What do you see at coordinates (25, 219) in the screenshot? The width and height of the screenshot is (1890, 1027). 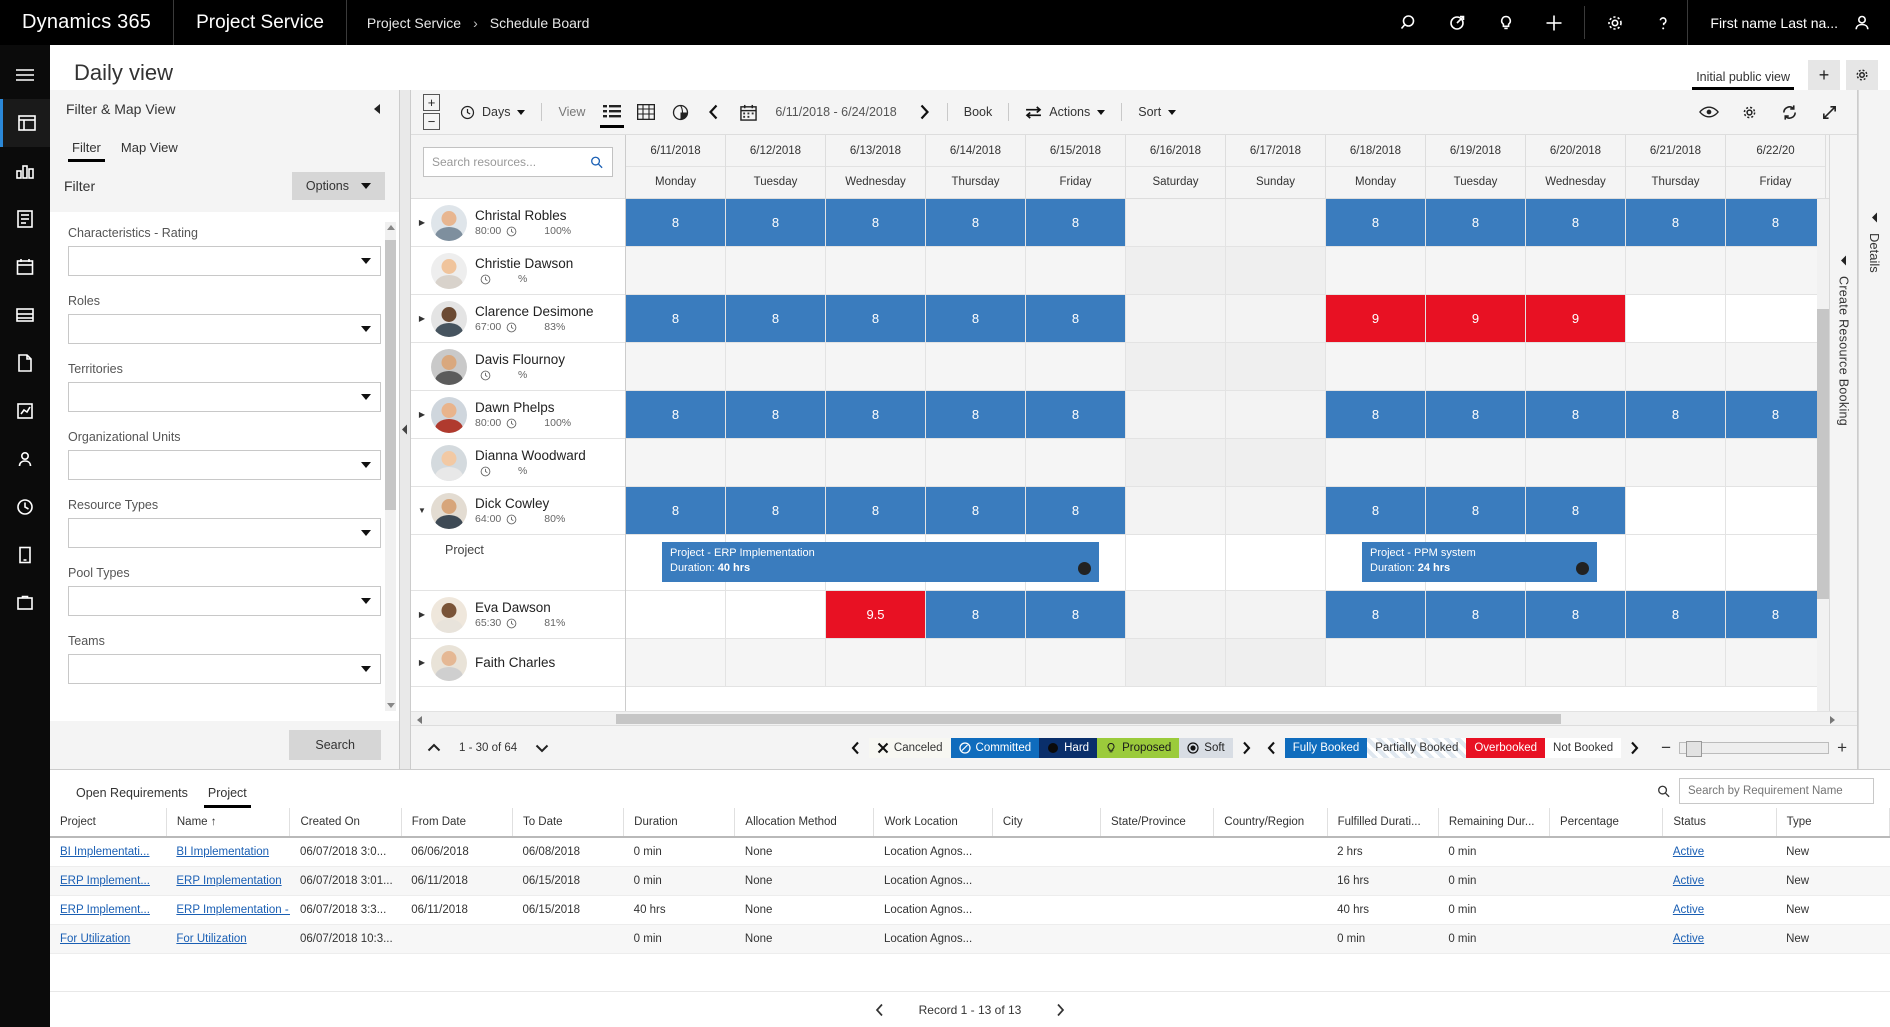 I see `sidebar-item-projects` at bounding box center [25, 219].